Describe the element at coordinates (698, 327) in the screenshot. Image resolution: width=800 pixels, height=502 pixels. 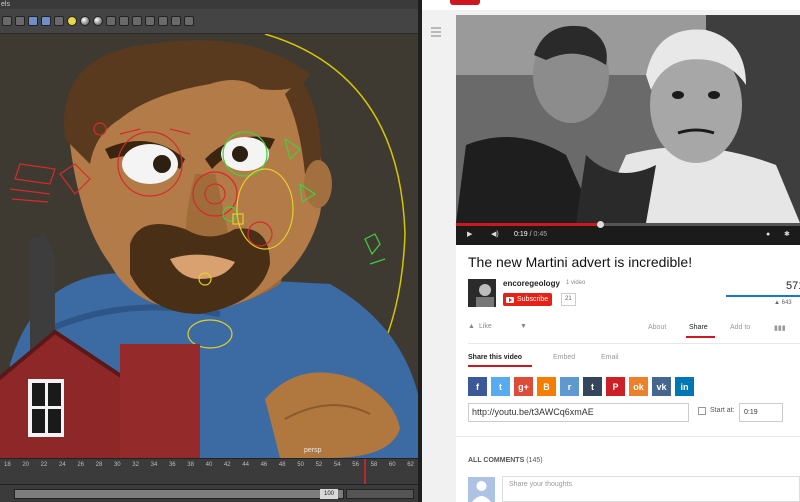
I see `tab-share: Share` at that location.